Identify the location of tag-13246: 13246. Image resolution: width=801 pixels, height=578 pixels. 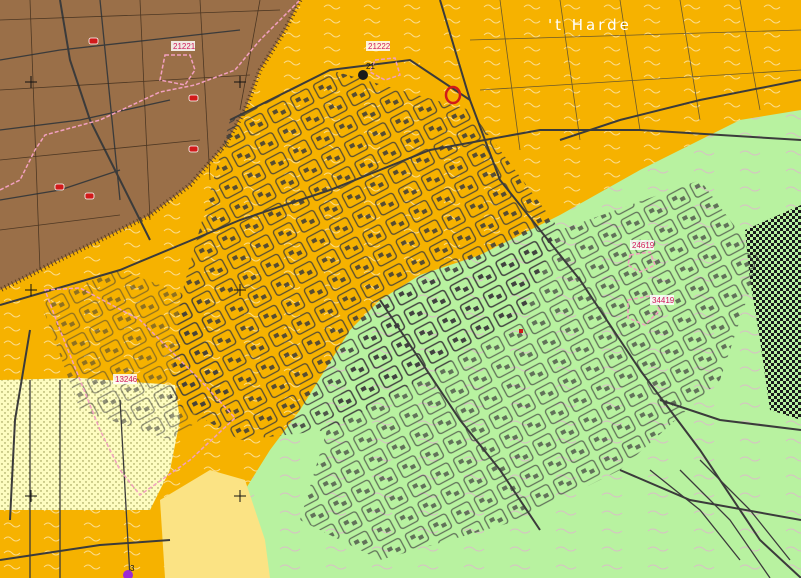
(125, 379).